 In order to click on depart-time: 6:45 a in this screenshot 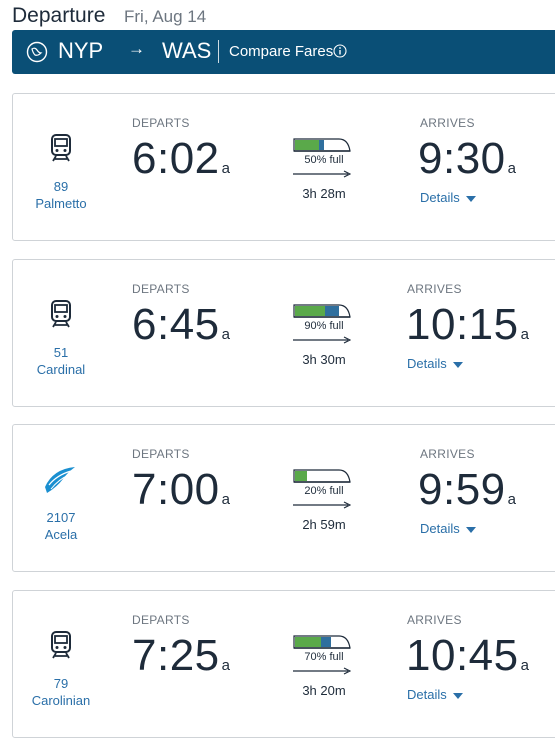, I will do `click(181, 324)`.